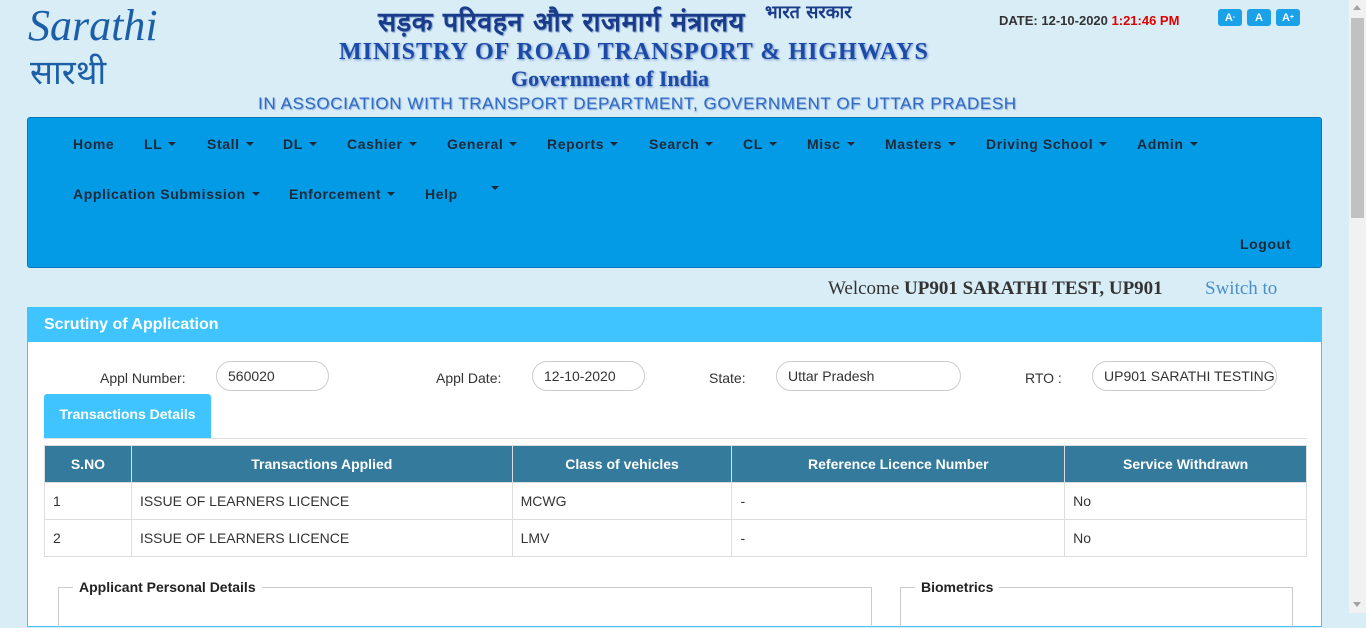 This screenshot has height=628, width=1366. What do you see at coordinates (760, 144) in the screenshot?
I see `nav-cl: CL` at bounding box center [760, 144].